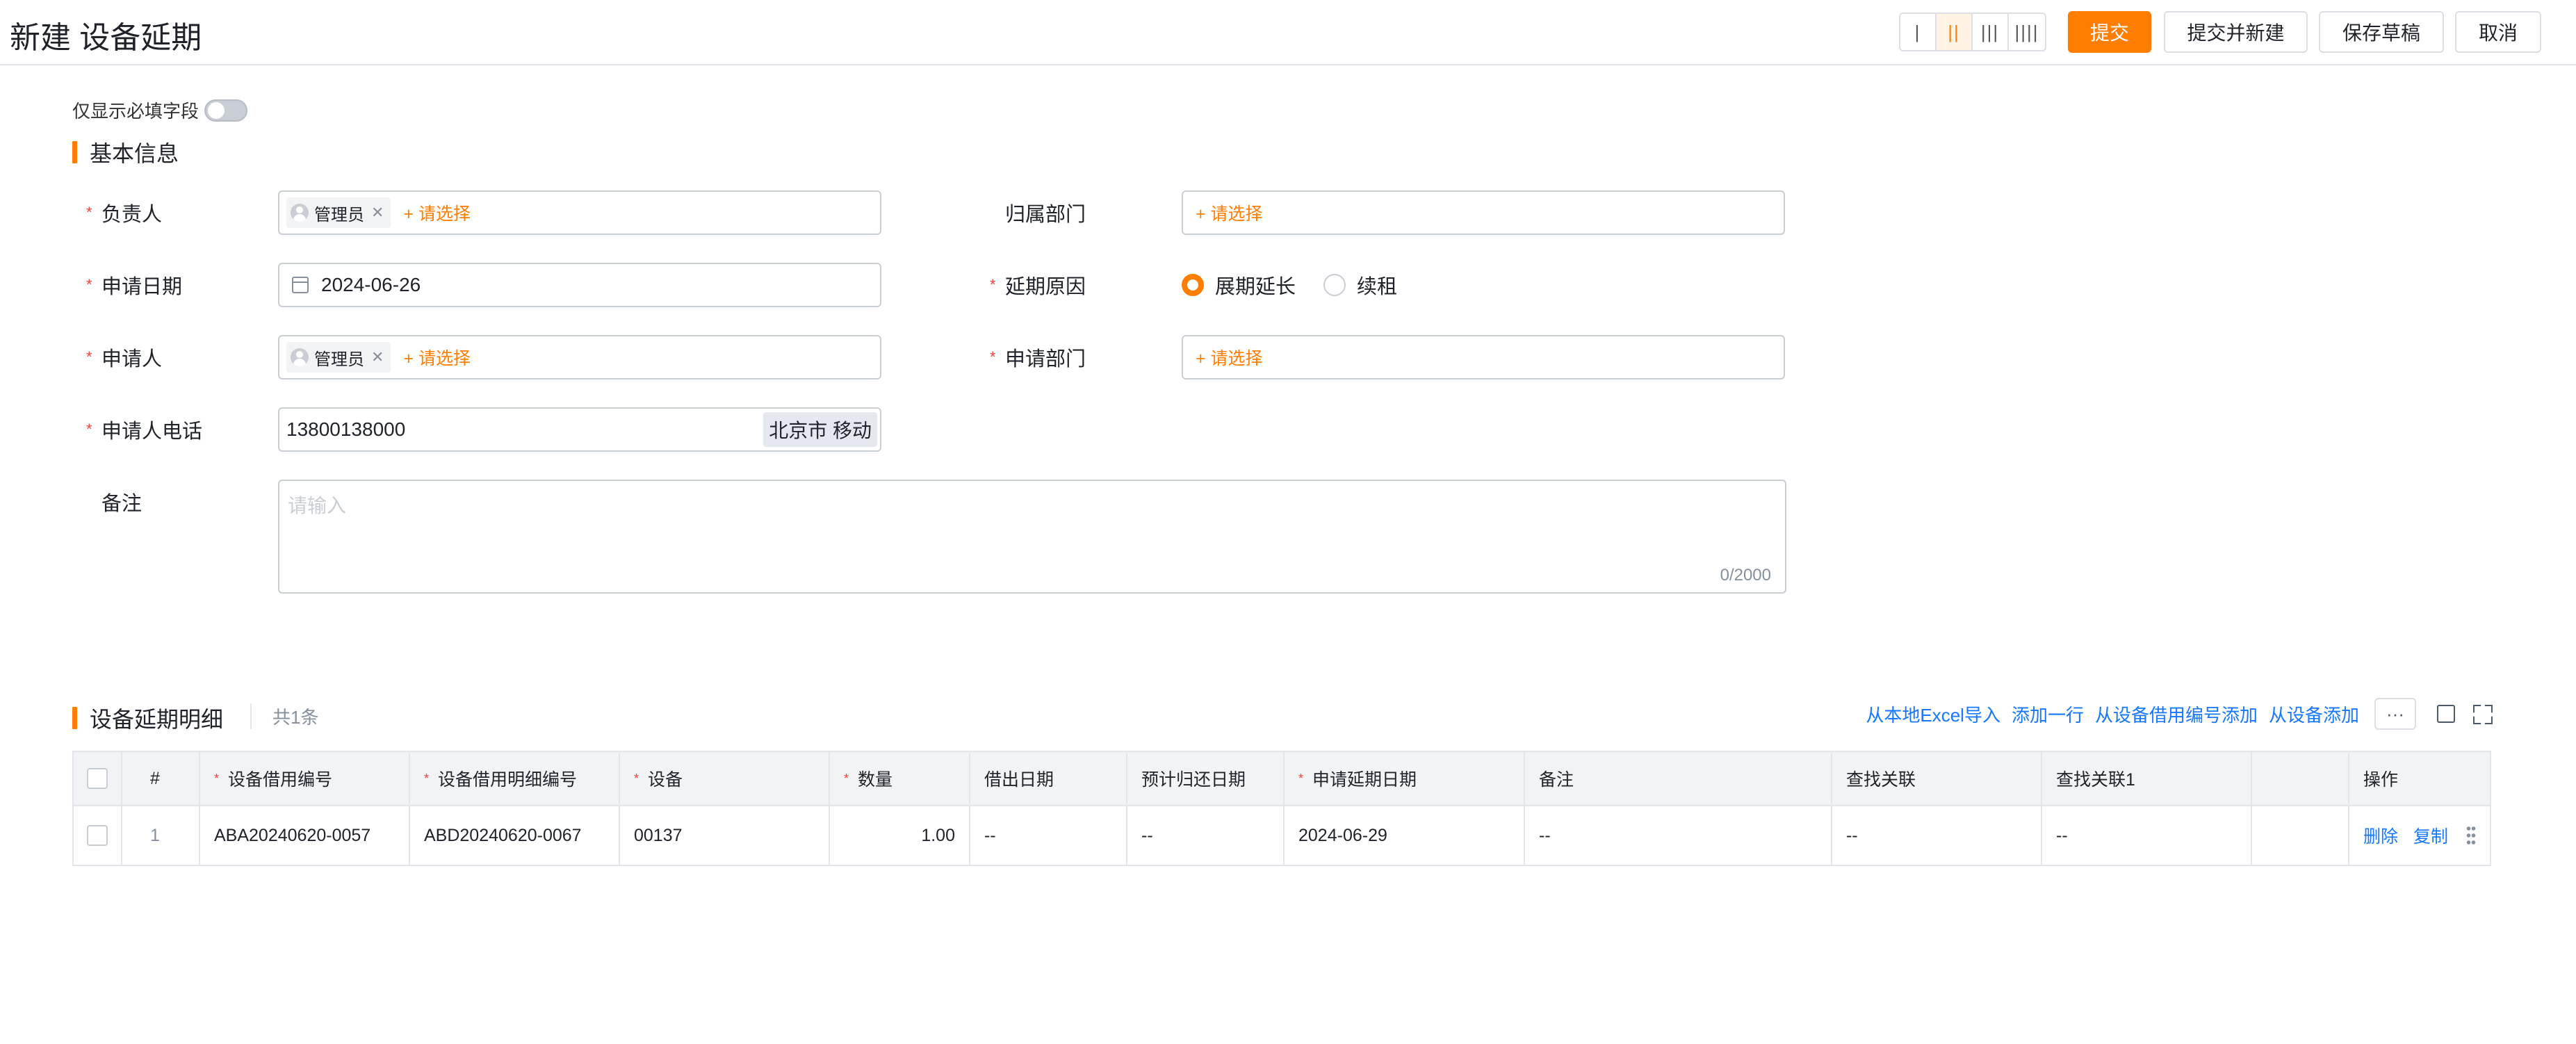  I want to click on select-all-checkbox, so click(97, 778).